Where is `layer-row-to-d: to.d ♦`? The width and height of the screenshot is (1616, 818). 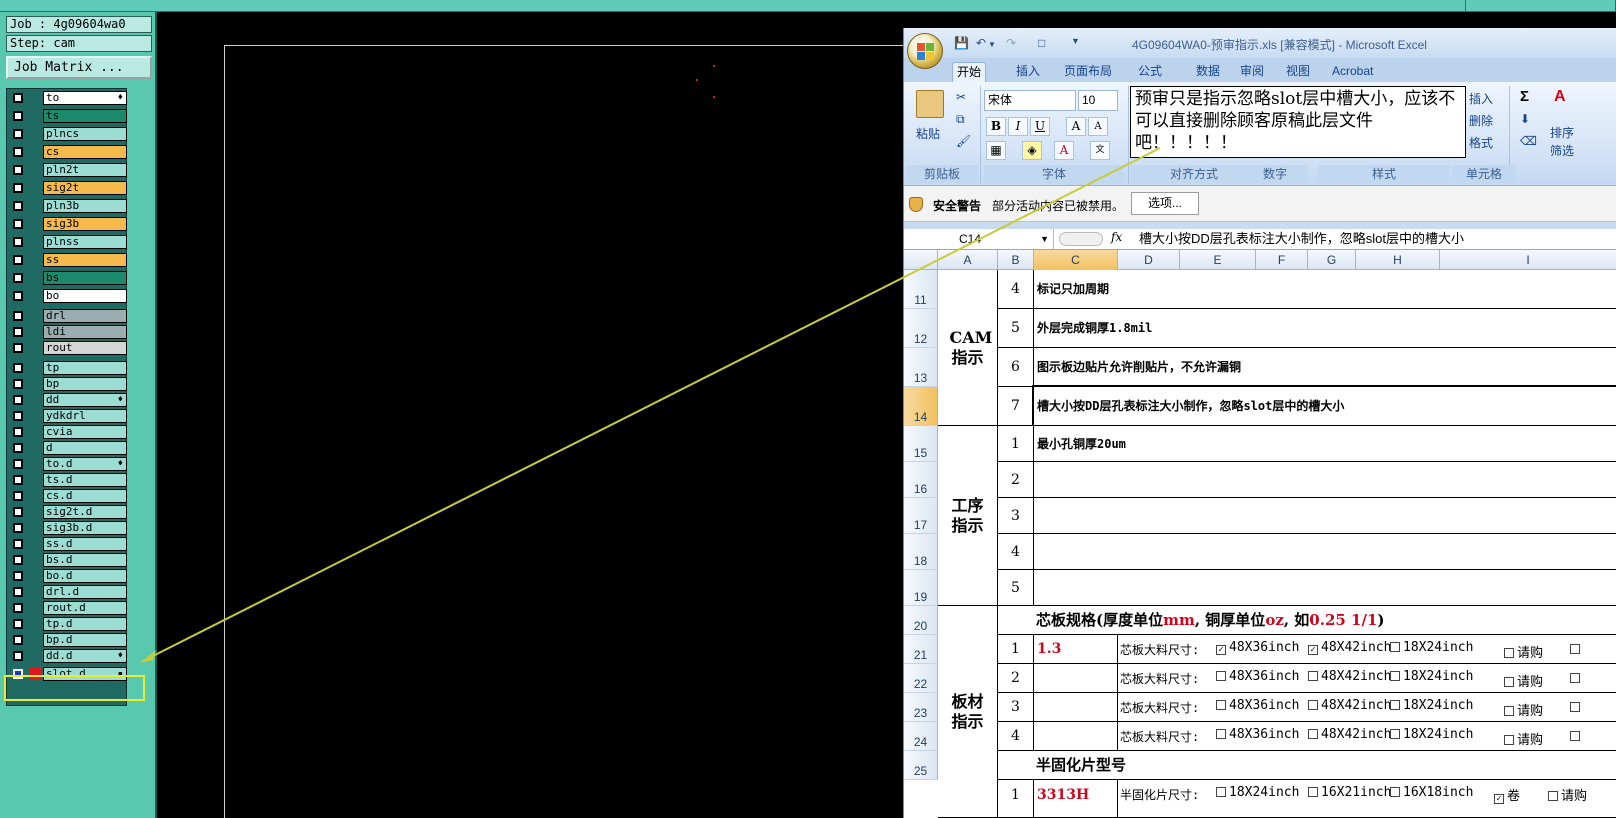
layer-row-to-d: to.d ♦ is located at coordinates (68, 464).